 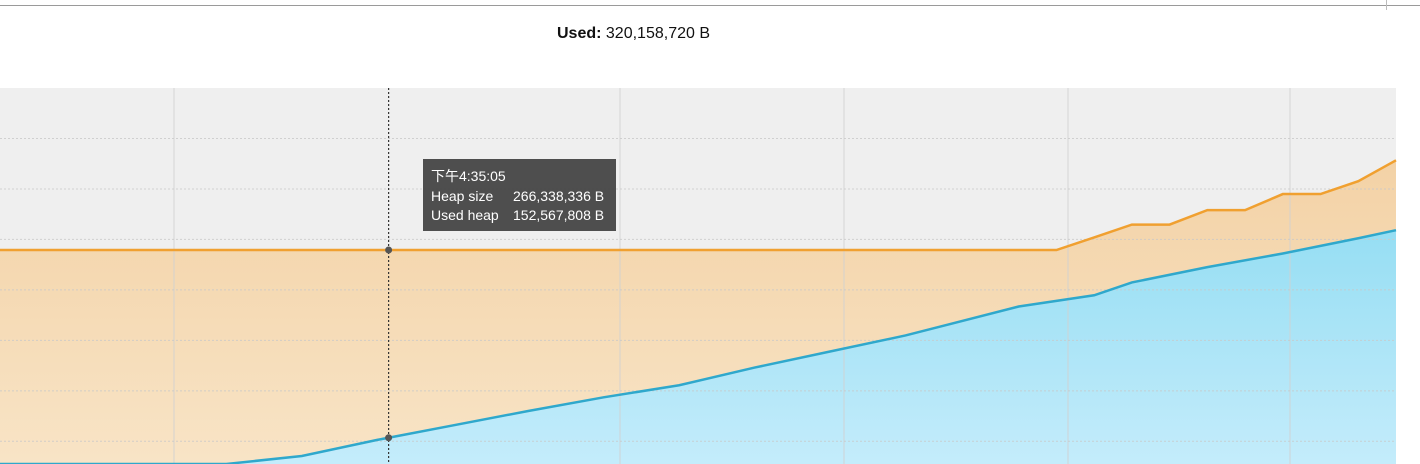 What do you see at coordinates (468, 176) in the screenshot?
I see `tooltip-time: 下午4:35:05` at bounding box center [468, 176].